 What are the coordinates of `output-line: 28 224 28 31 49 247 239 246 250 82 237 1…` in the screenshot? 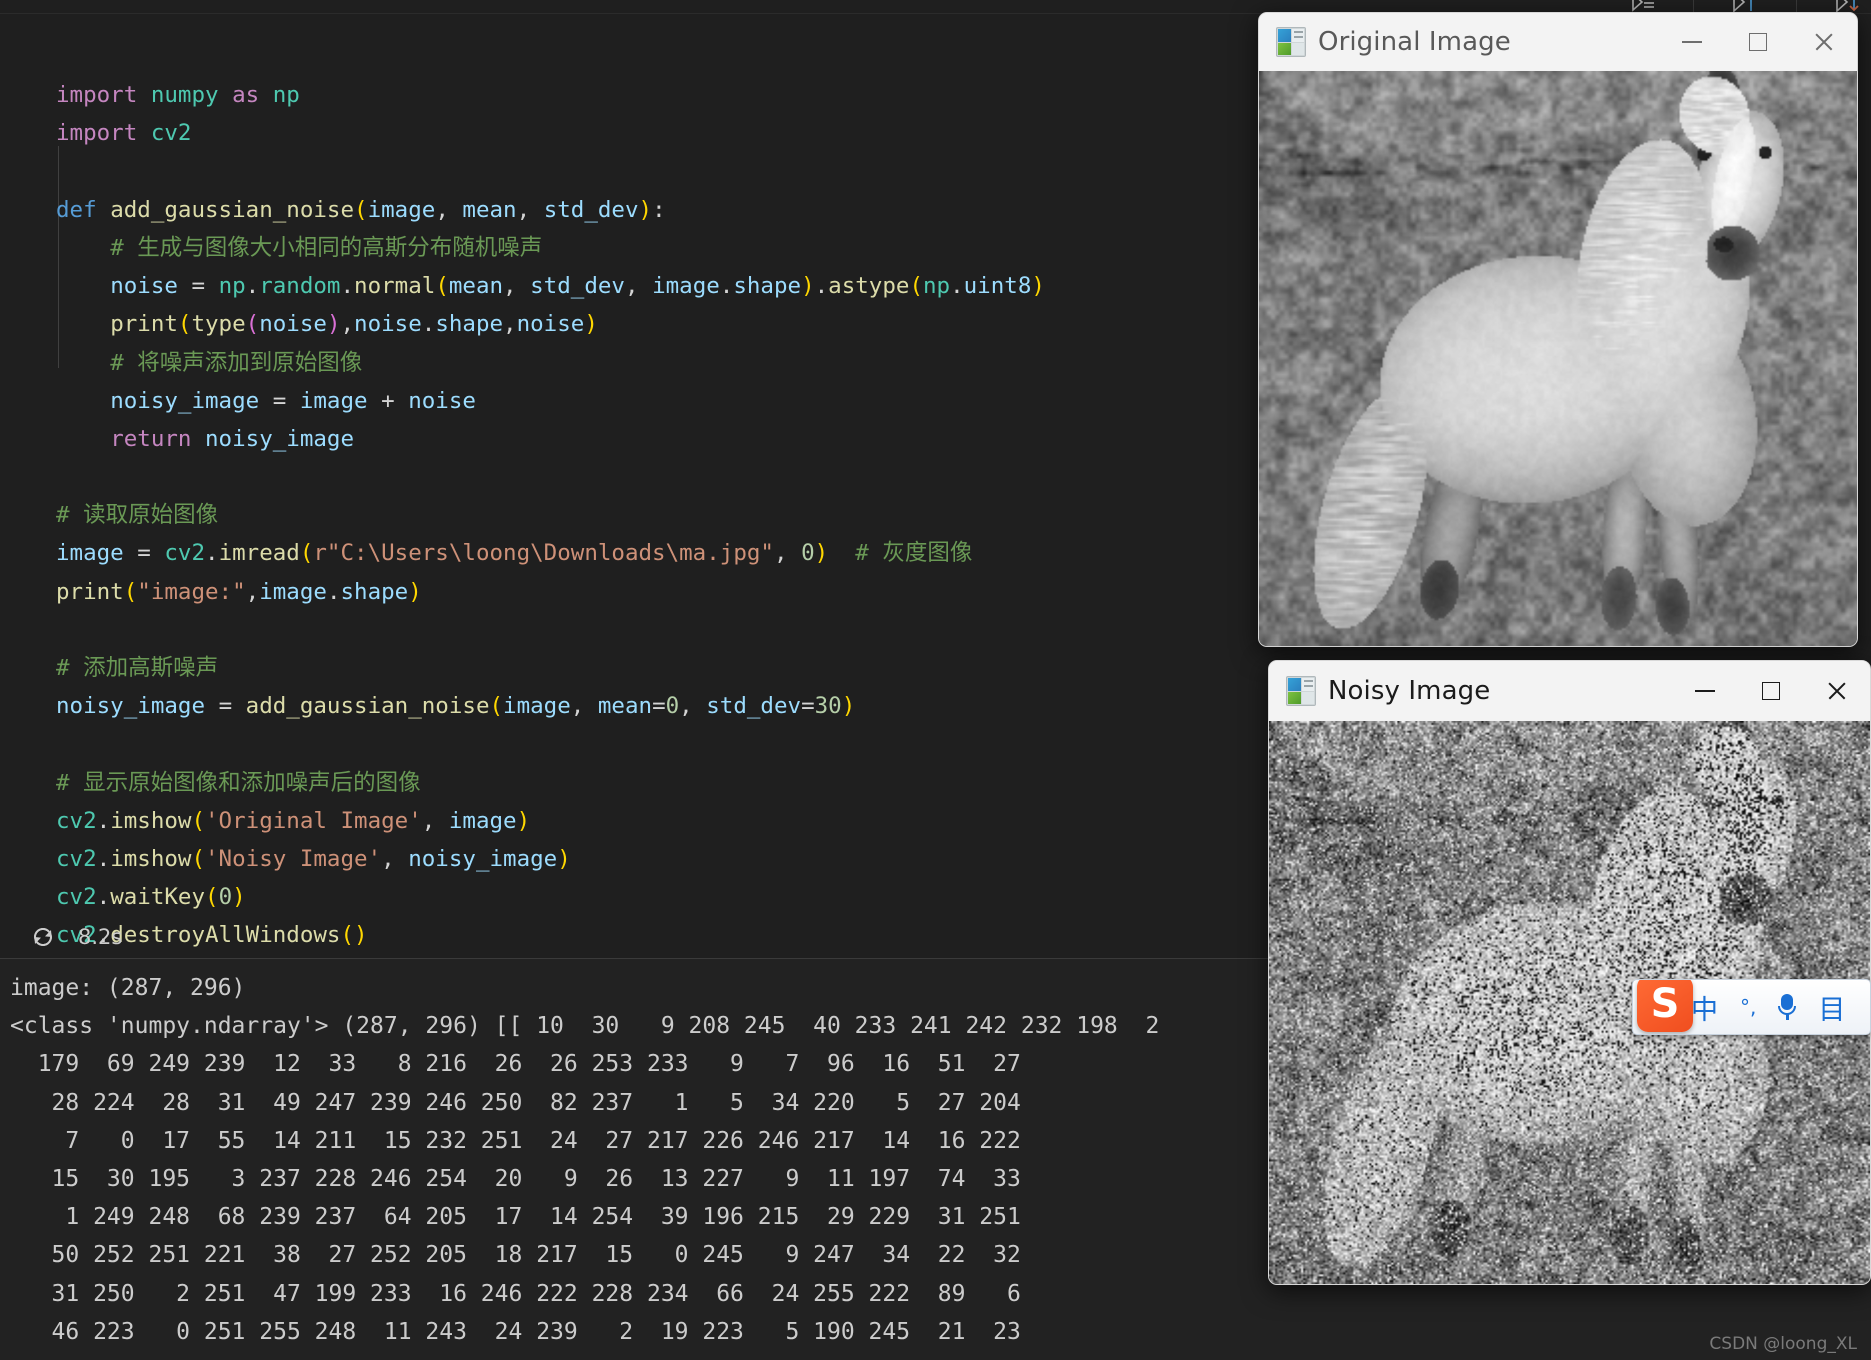 It's located at (515, 1102).